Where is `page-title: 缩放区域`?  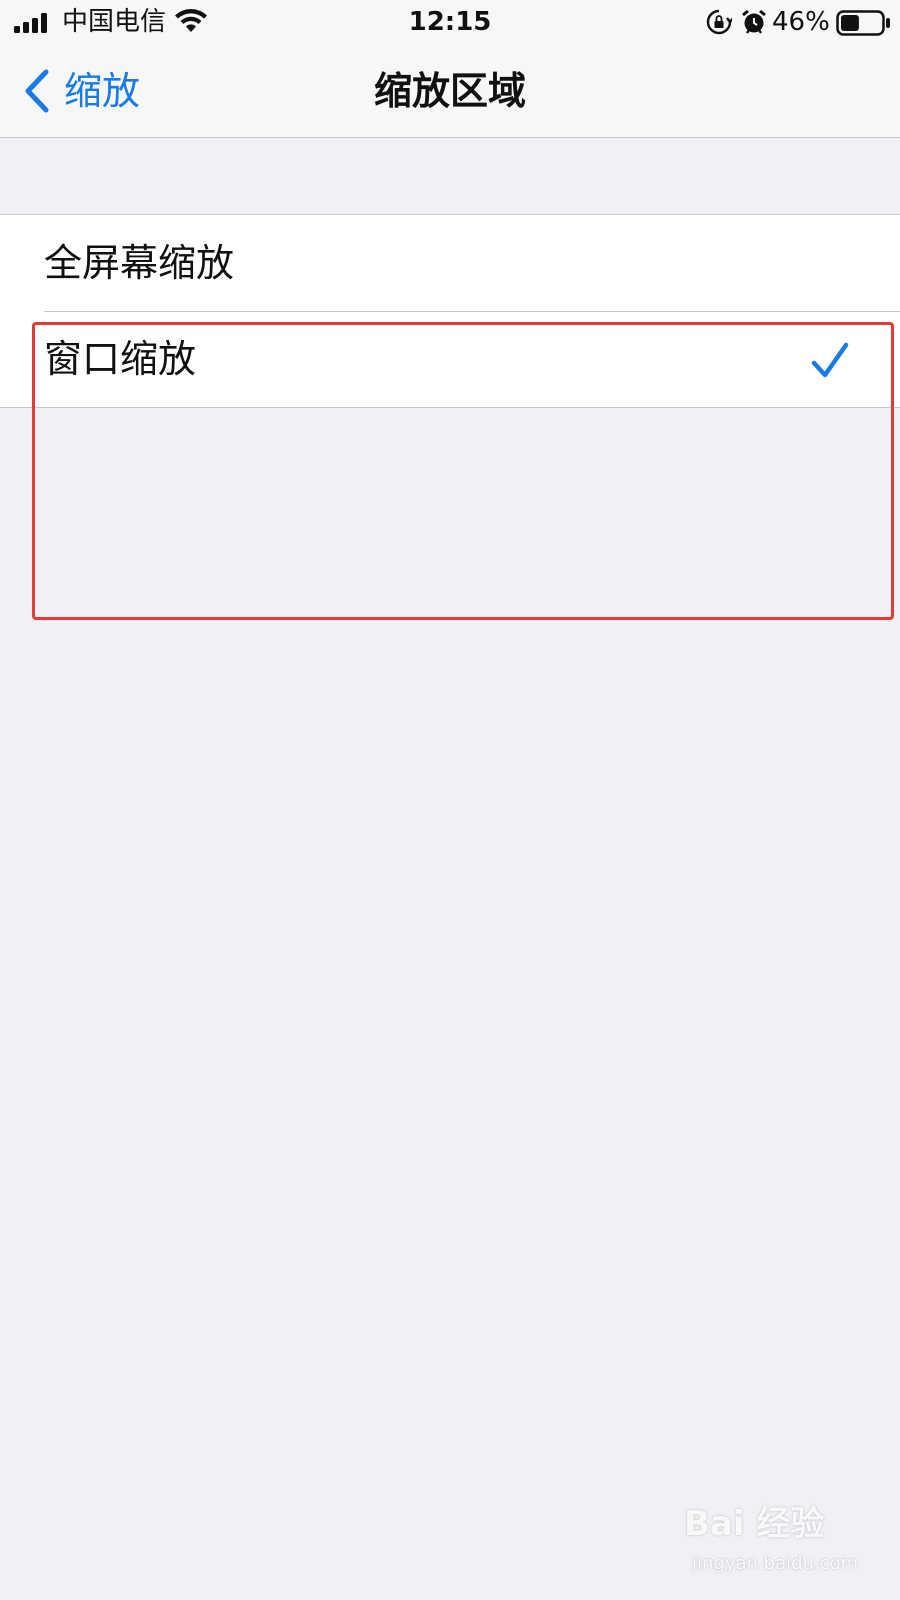
page-title: 缩放区域 is located at coordinates (449, 91).